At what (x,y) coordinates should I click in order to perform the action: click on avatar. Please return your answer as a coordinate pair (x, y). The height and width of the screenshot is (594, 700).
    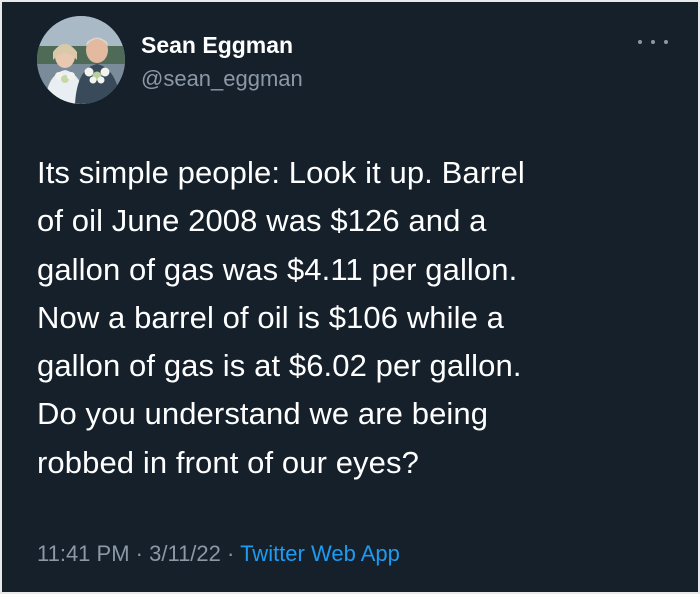
    Looking at the image, I should click on (81, 60).